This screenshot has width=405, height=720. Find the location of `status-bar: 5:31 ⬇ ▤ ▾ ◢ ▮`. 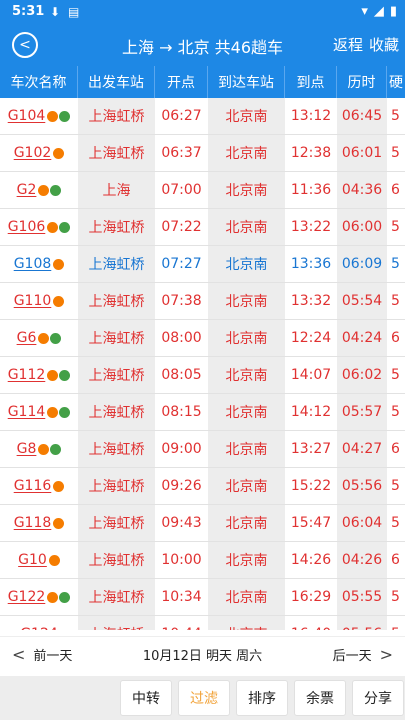

status-bar: 5:31 ⬇ ▤ ▾ ◢ ▮ is located at coordinates (202, 12).